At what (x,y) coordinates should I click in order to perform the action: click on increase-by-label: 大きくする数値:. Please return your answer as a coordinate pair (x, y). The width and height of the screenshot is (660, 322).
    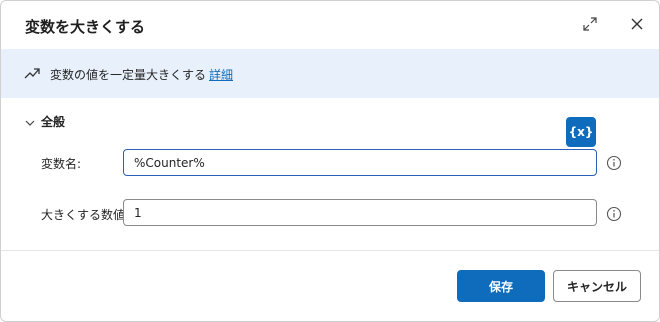
    Looking at the image, I should click on (85, 215).